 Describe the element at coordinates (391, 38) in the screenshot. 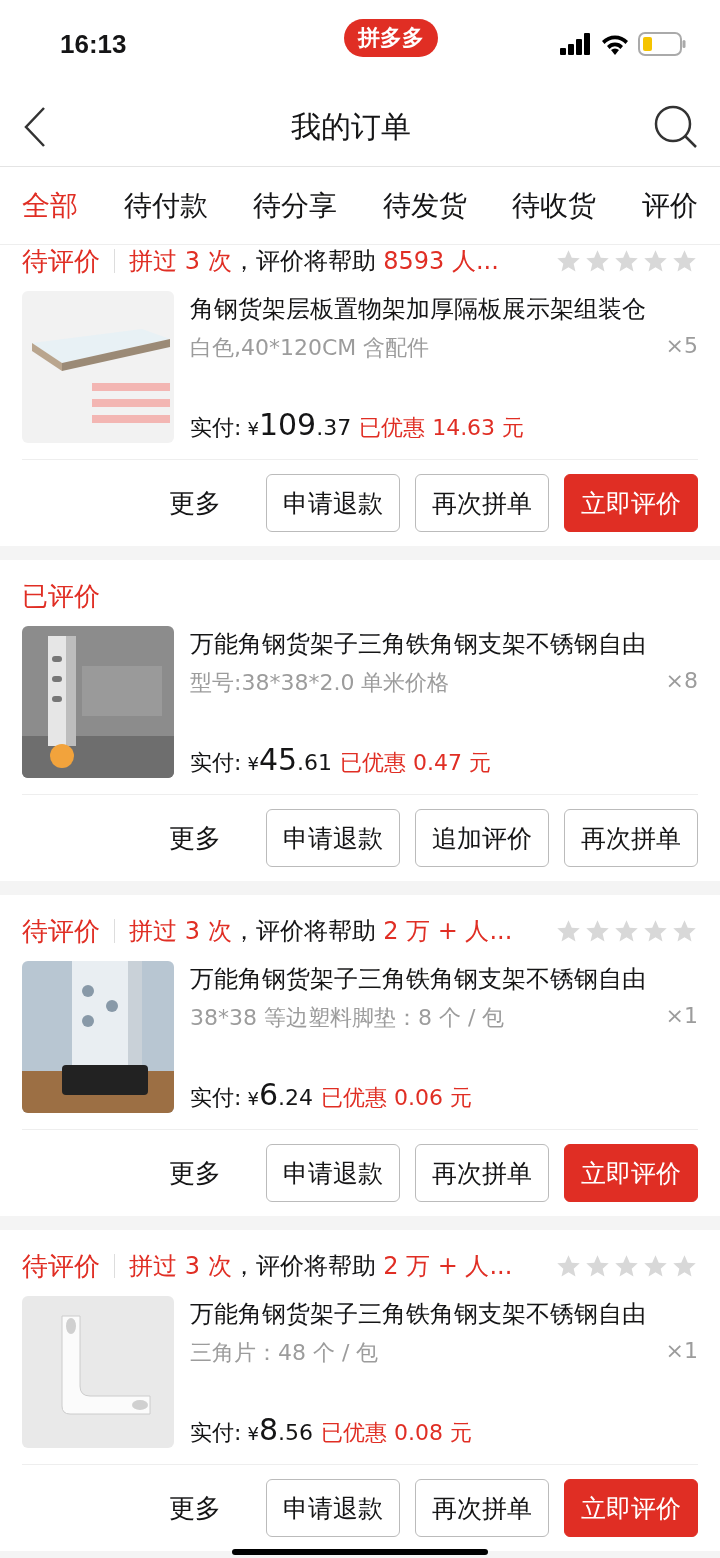

I see `app-badge: 拼多多` at that location.